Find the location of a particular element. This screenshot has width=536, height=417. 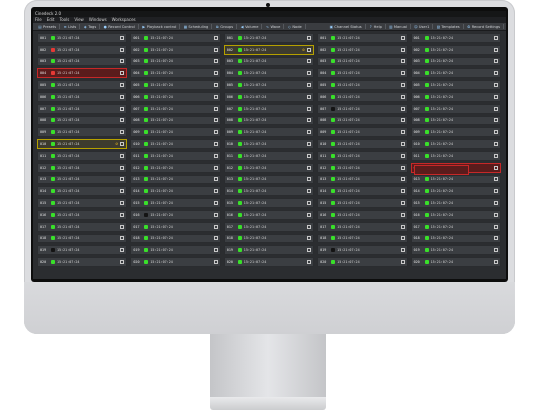

channel-row: 010 15:21:07:24 is located at coordinates (455, 144).